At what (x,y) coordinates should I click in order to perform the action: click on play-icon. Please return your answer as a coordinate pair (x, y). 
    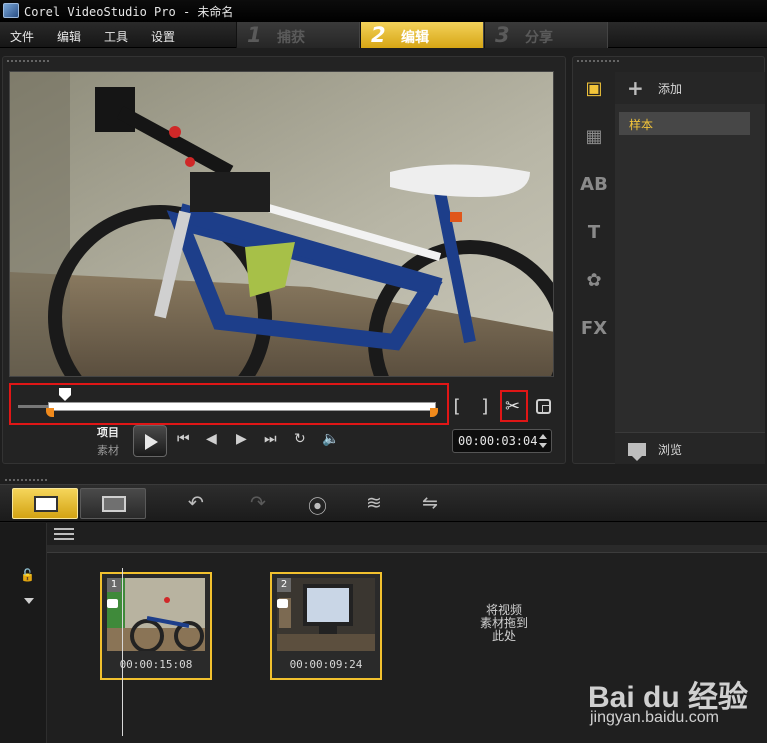
    Looking at the image, I should click on (151, 442).